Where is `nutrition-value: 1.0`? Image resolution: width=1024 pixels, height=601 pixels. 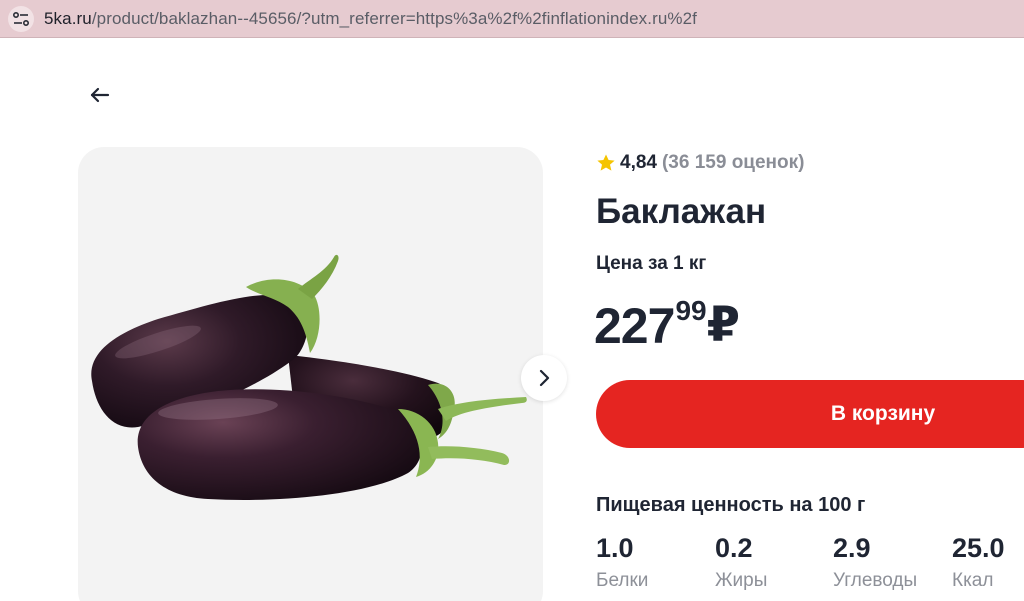
nutrition-value: 1.0 is located at coordinates (615, 548).